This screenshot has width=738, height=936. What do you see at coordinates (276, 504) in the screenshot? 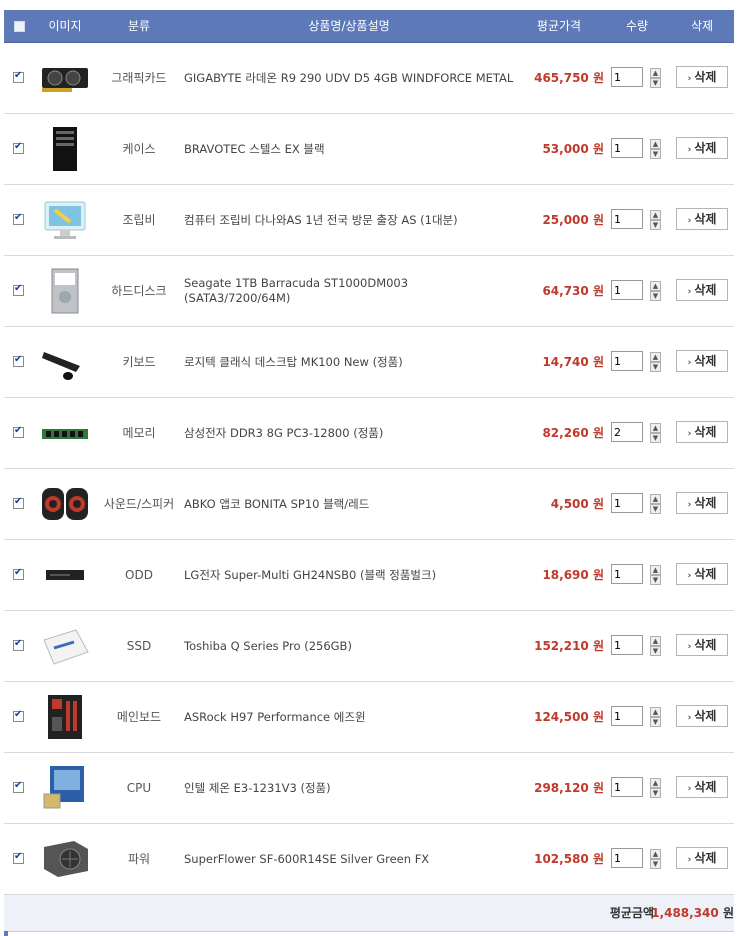
I see `item-name-text: ABKO 앱코 BONITA SP10 블랙/레드` at bounding box center [276, 504].